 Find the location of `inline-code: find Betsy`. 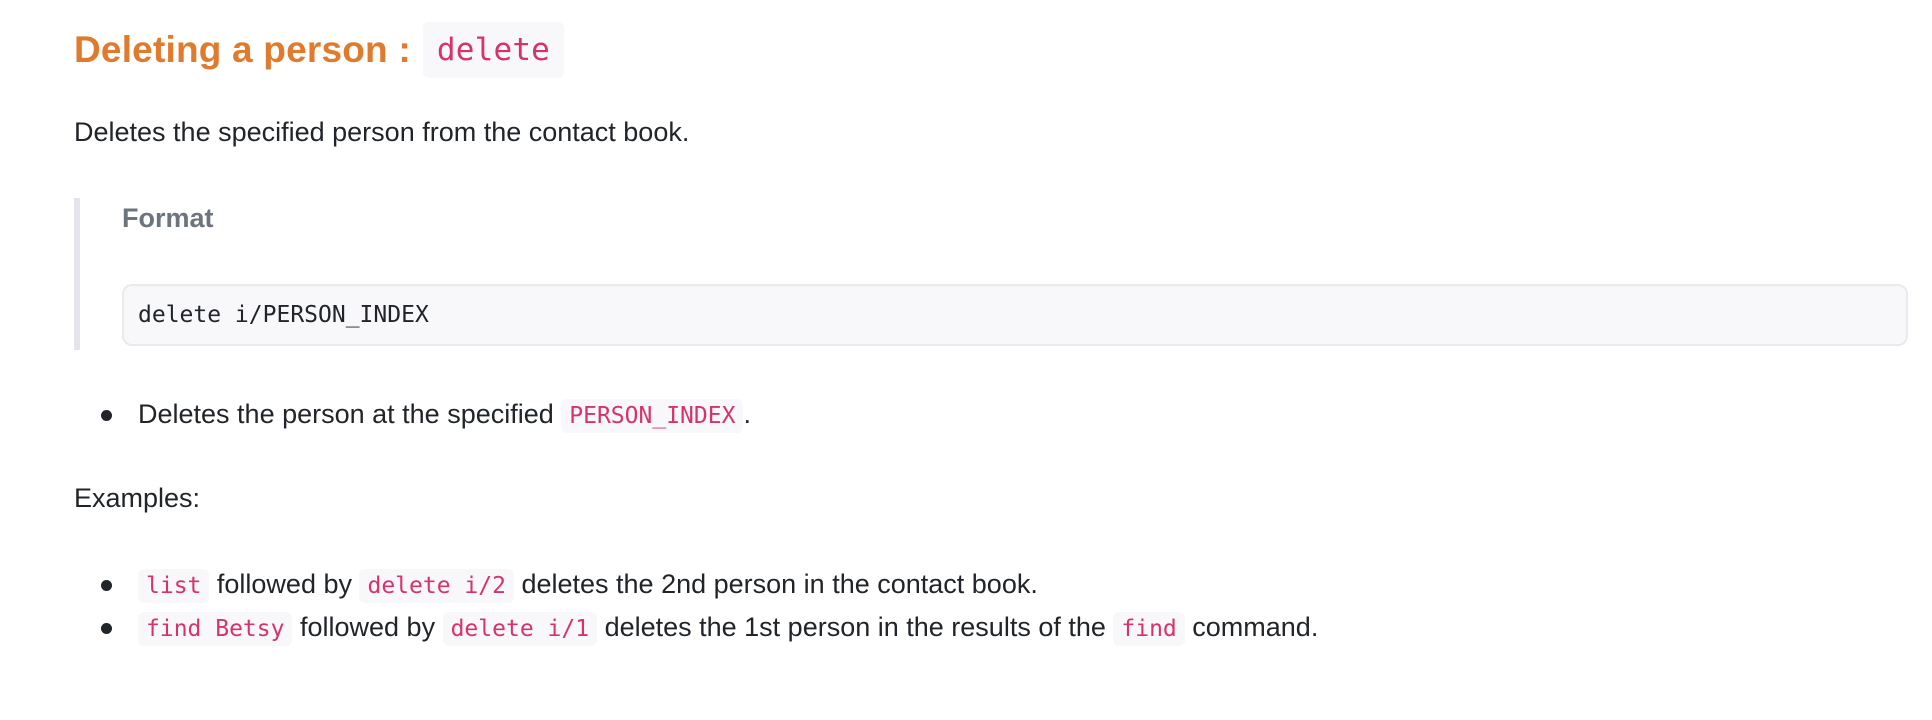

inline-code: find Betsy is located at coordinates (215, 629).